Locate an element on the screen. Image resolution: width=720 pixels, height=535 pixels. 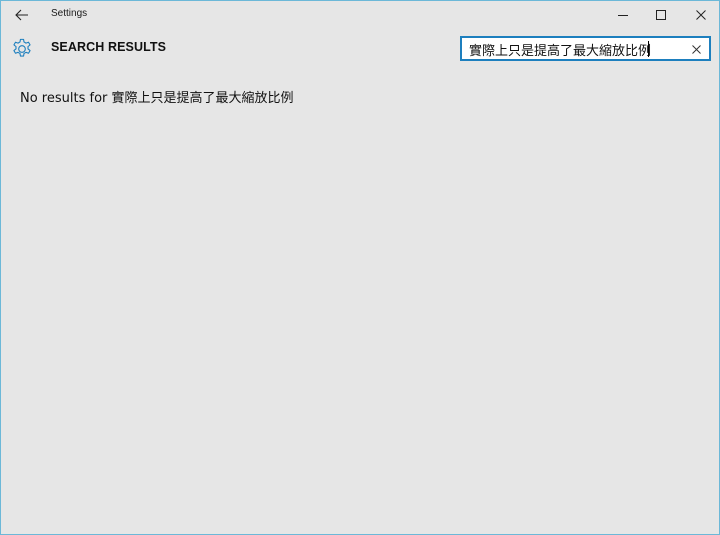
close-icon is located at coordinates (701, 15).